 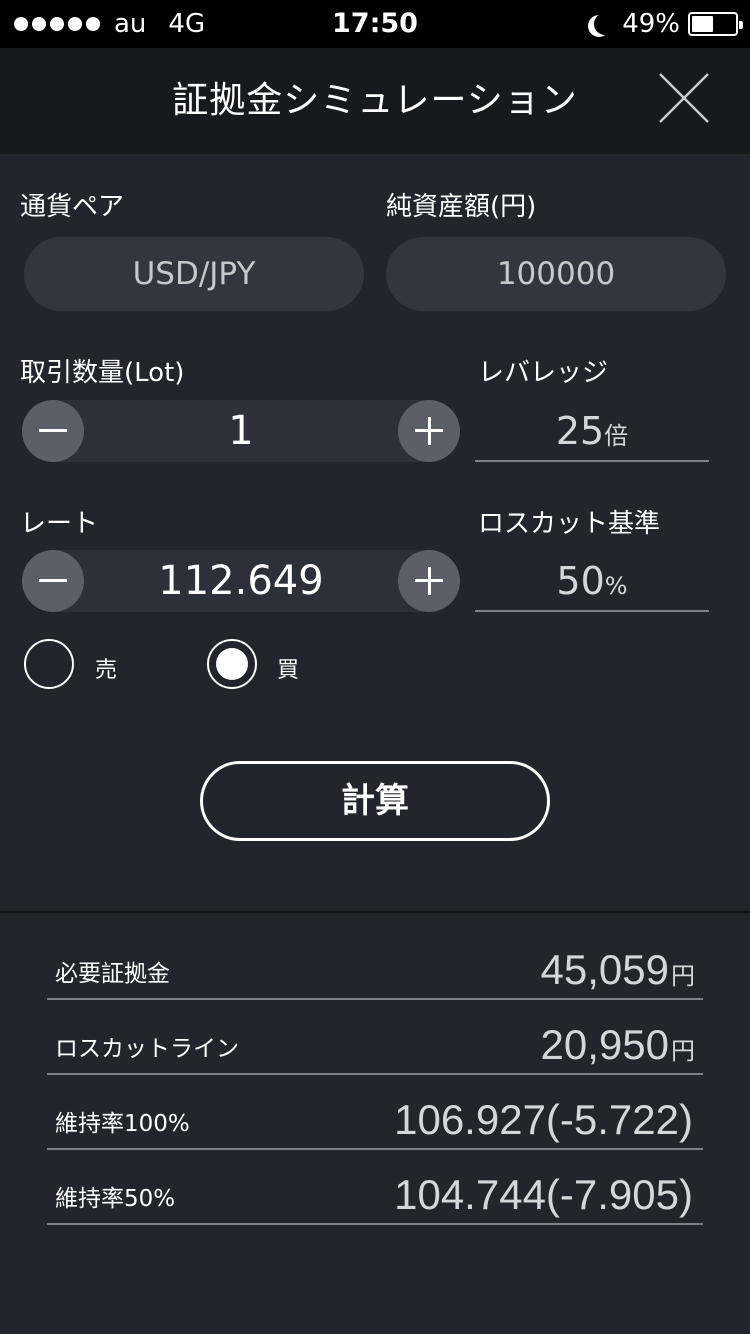 What do you see at coordinates (461, 207) in the screenshot?
I see `net-assets-label: 純資産額(円)` at bounding box center [461, 207].